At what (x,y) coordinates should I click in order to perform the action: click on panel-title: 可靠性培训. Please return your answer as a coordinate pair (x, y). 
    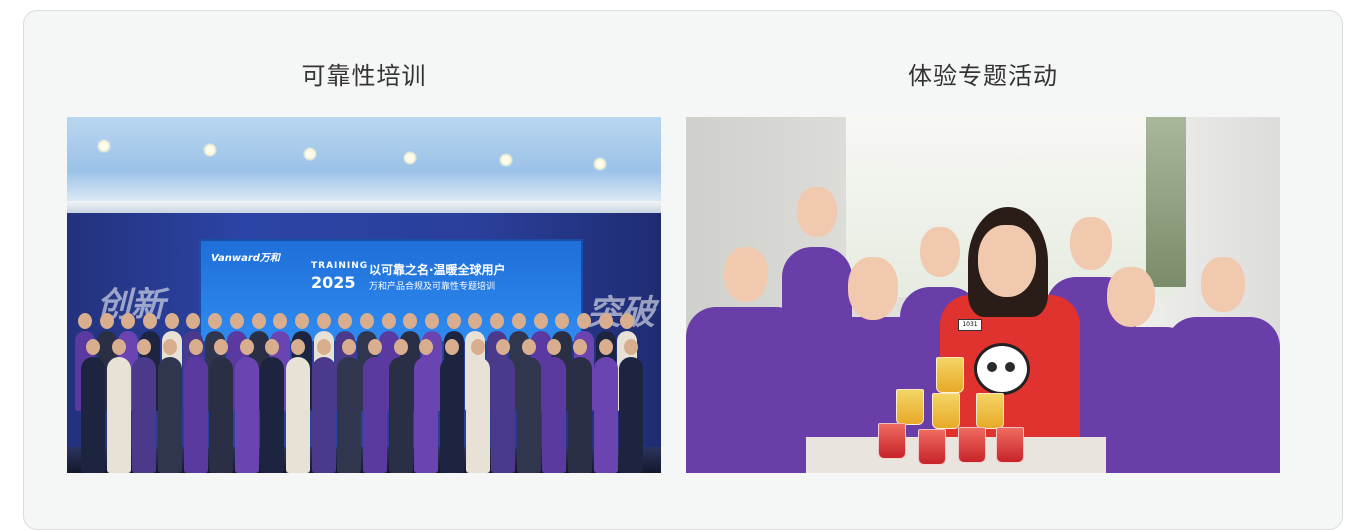
    Looking at the image, I should click on (364, 76).